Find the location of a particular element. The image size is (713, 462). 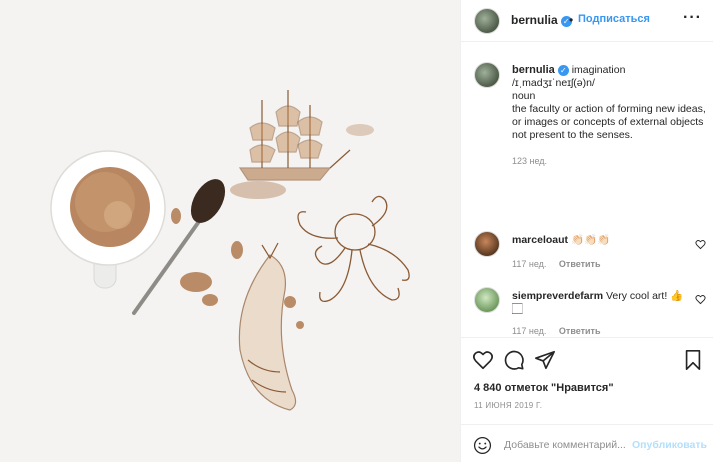

comment-text: siempreverdefarm Very cool art! 👍 🏻 is located at coordinates (602, 303).